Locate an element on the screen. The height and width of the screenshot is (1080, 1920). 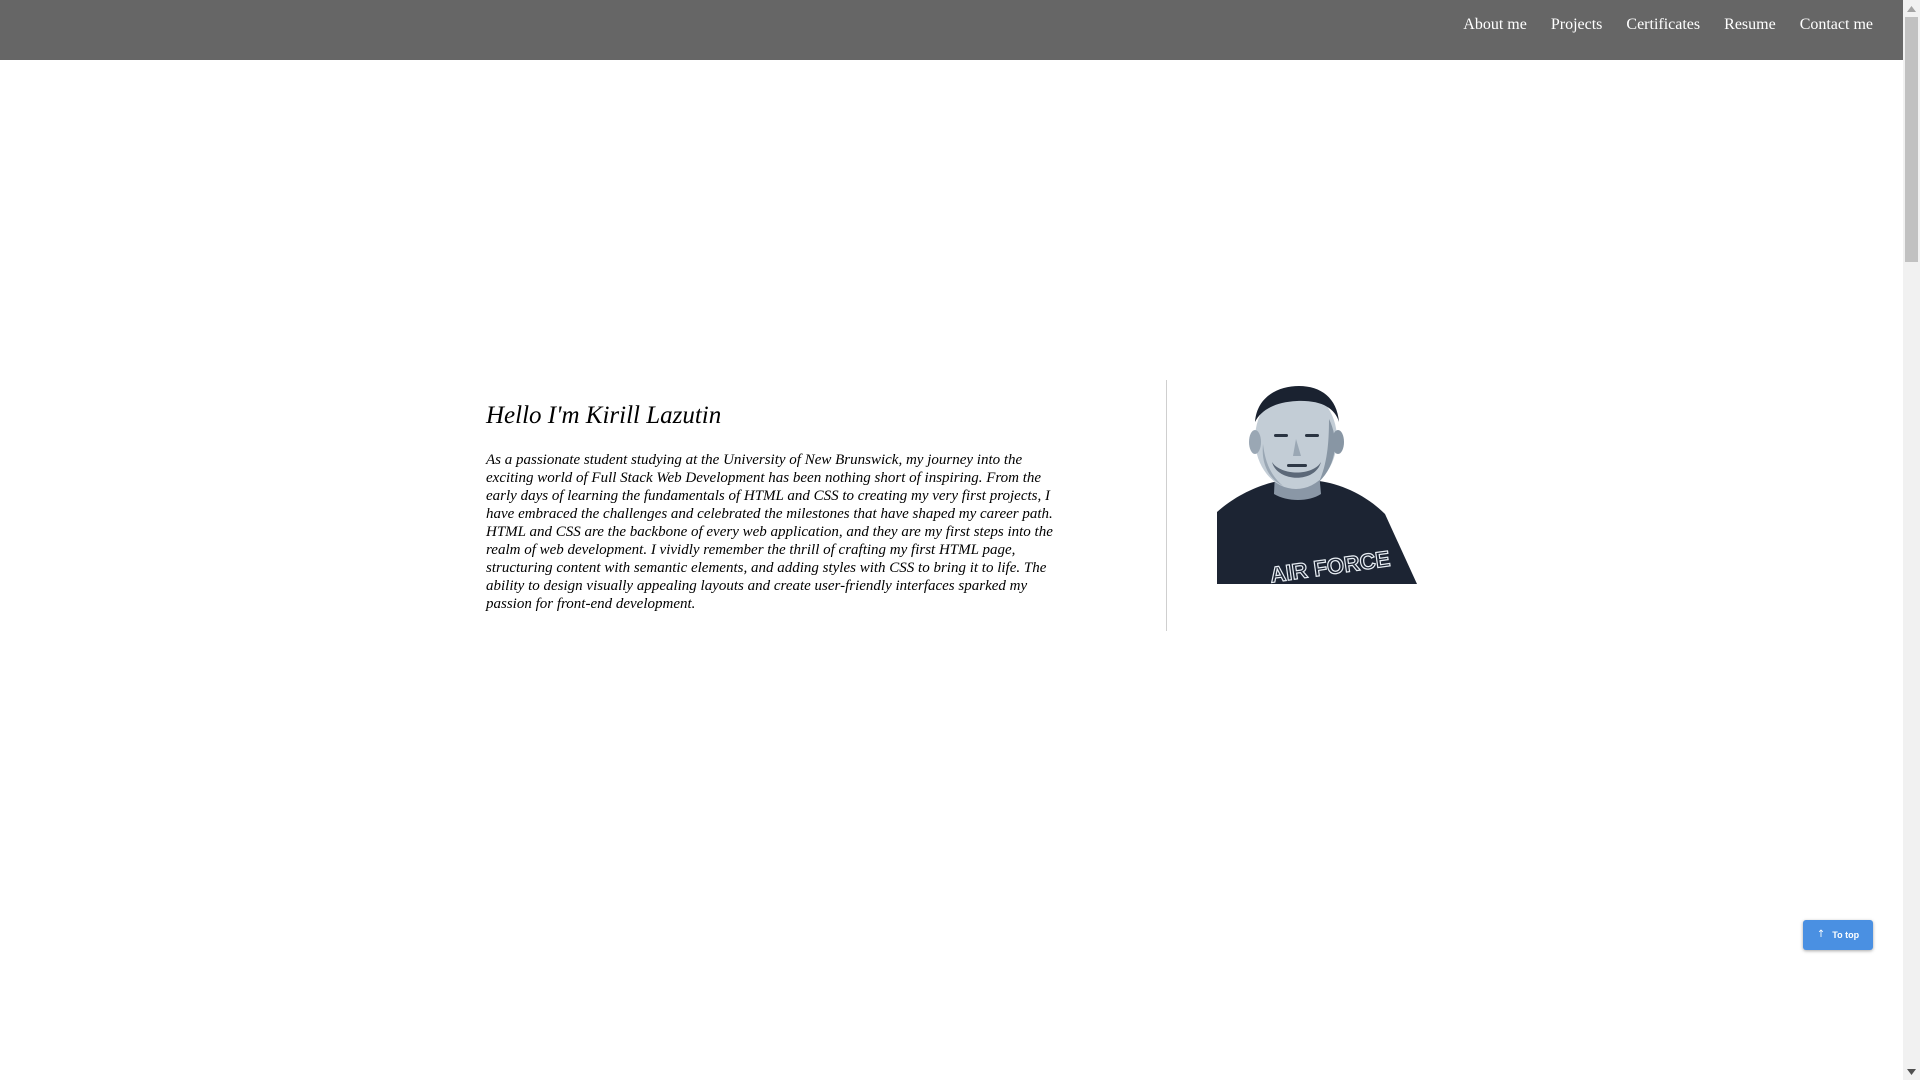
chevron-down-icon is located at coordinates (1911, 1071).